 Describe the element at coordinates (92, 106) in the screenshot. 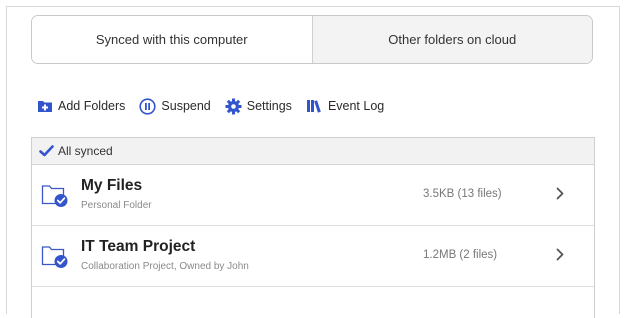

I see `add-folders-label: Add Folders` at that location.